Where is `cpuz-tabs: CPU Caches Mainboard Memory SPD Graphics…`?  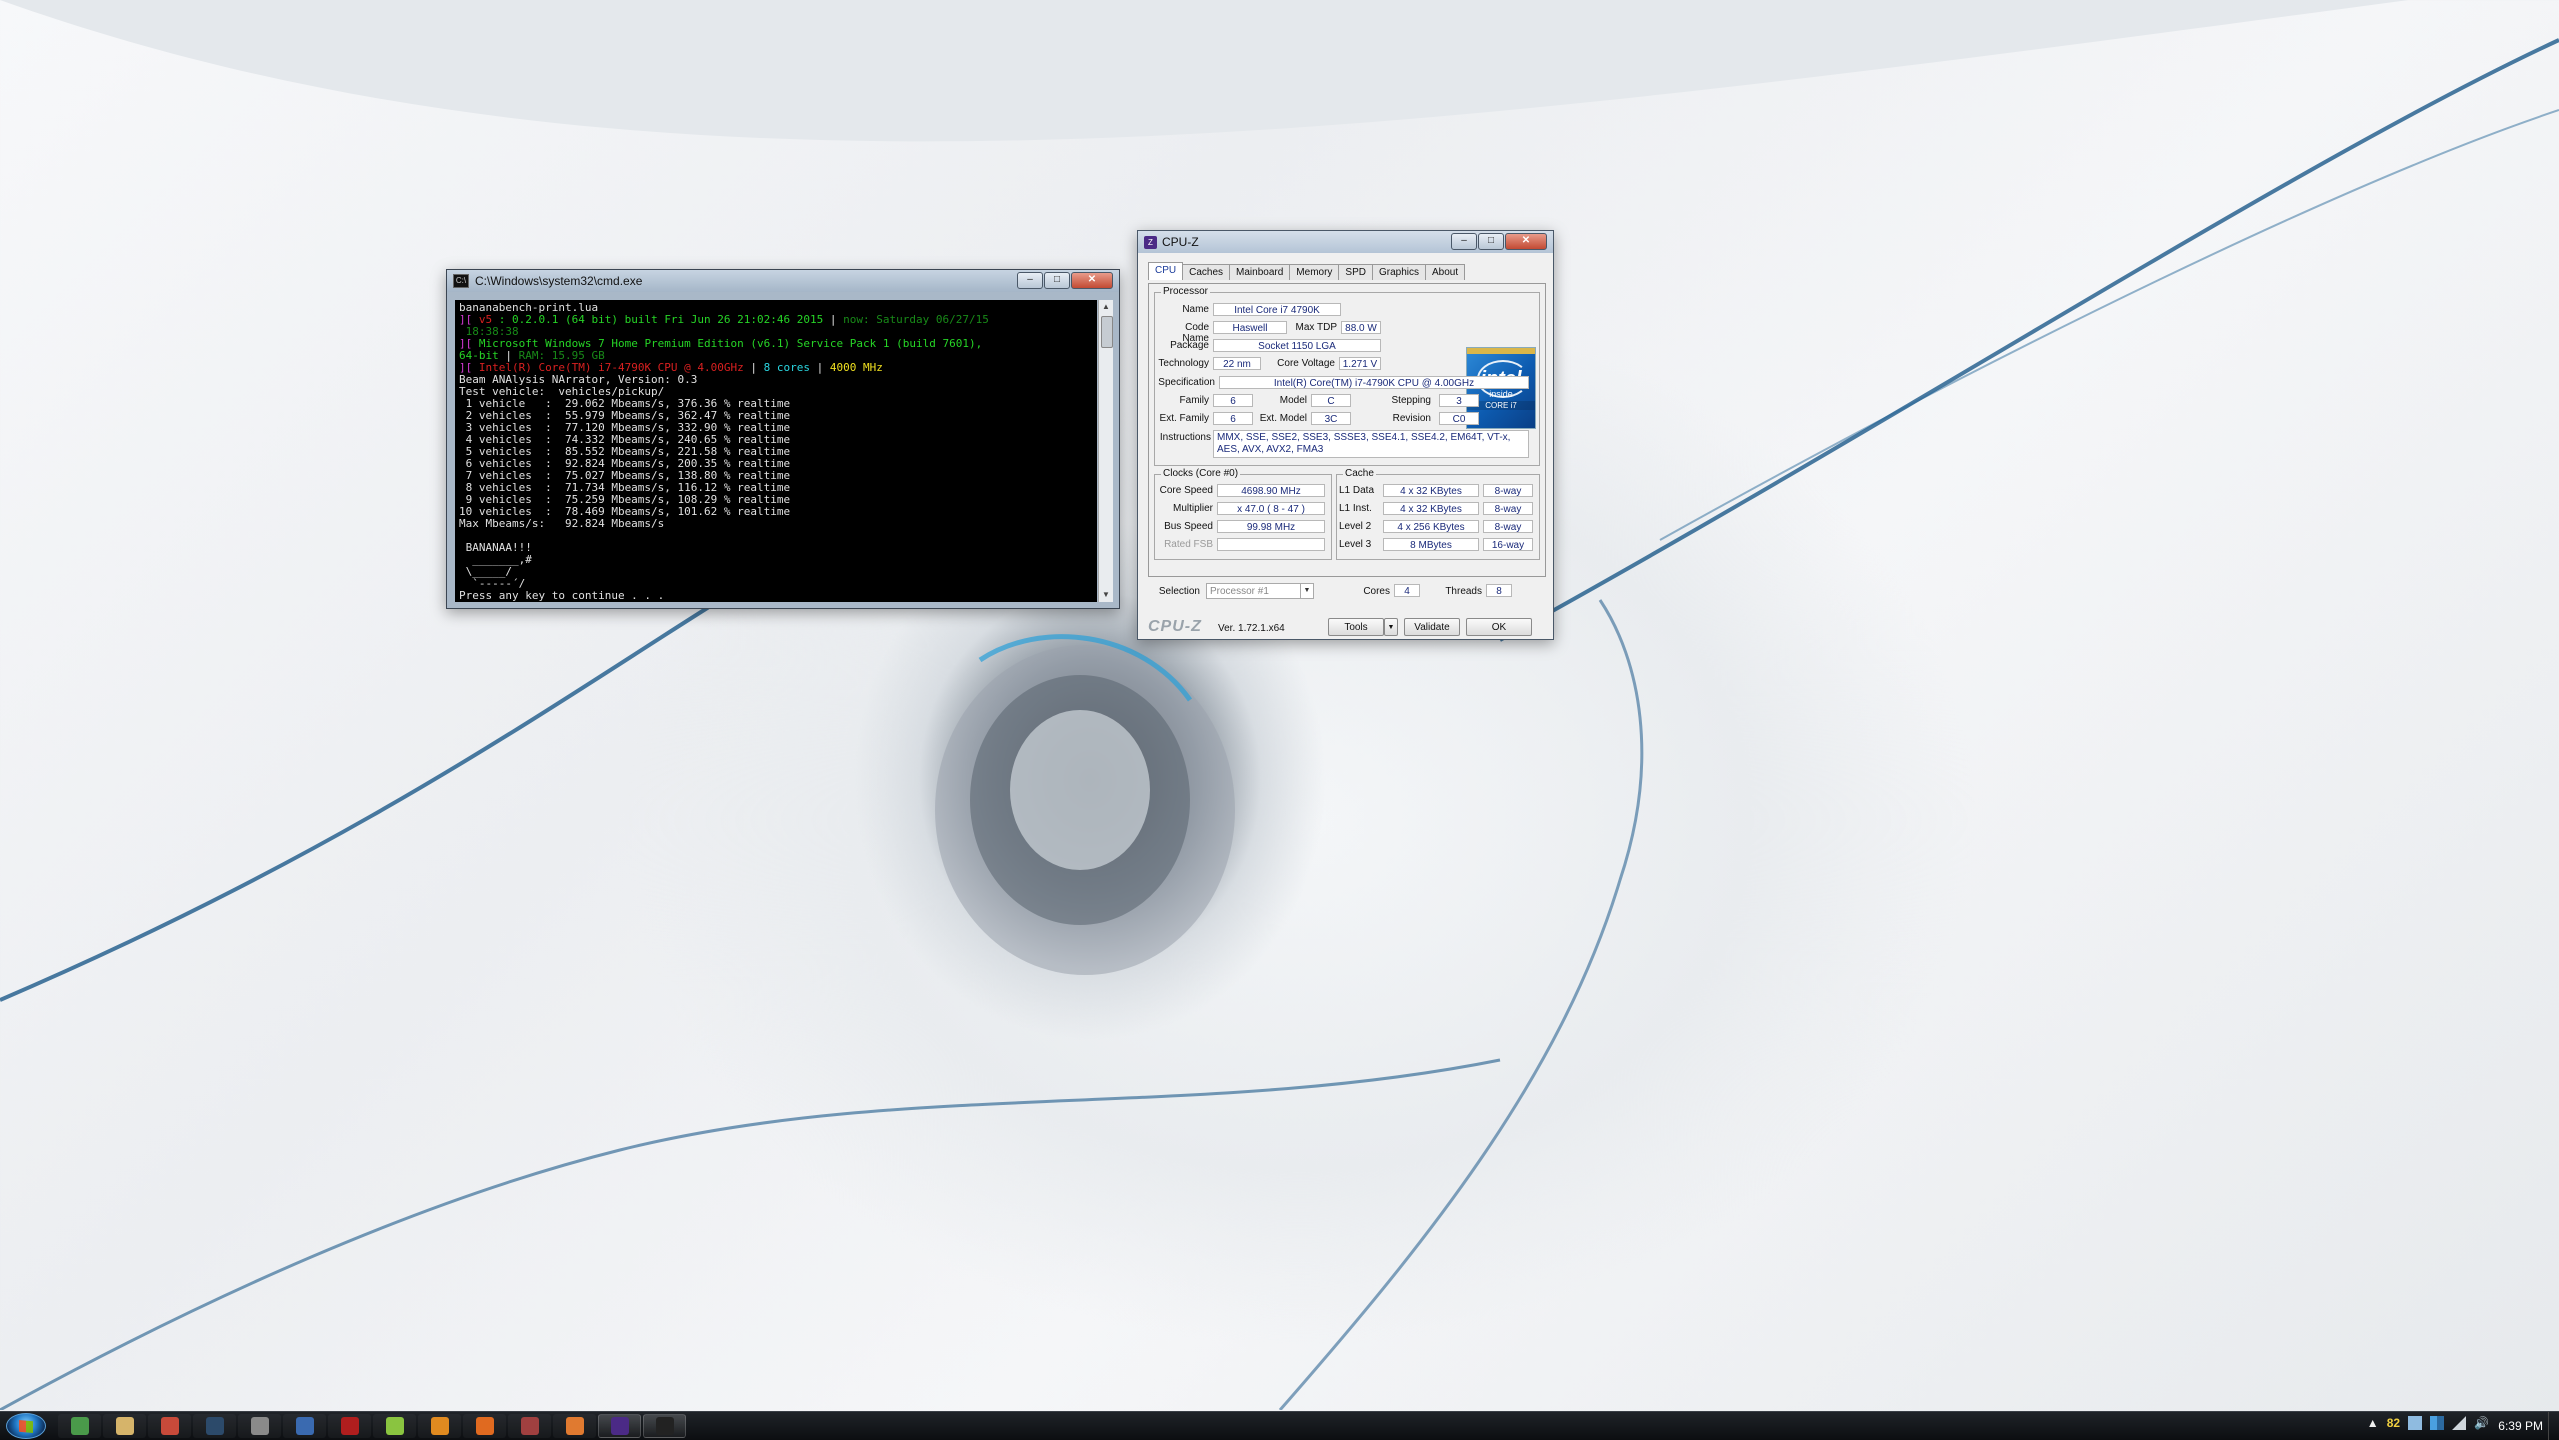 cpuz-tabs: CPU Caches Mainboard Memory SPD Graphics… is located at coordinates (1307, 271).